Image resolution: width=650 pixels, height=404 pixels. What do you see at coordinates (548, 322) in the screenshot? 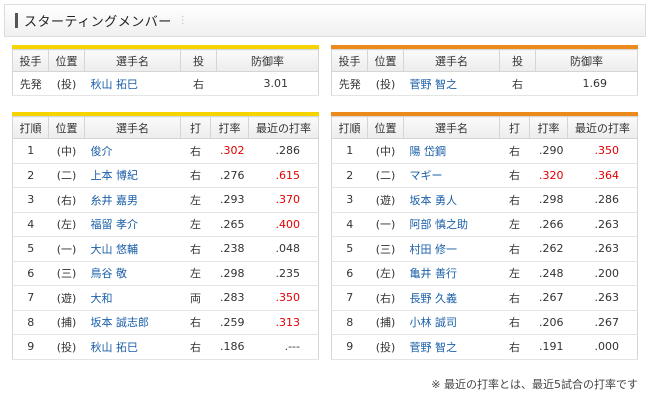
I see `batting-average: .206` at bounding box center [548, 322].